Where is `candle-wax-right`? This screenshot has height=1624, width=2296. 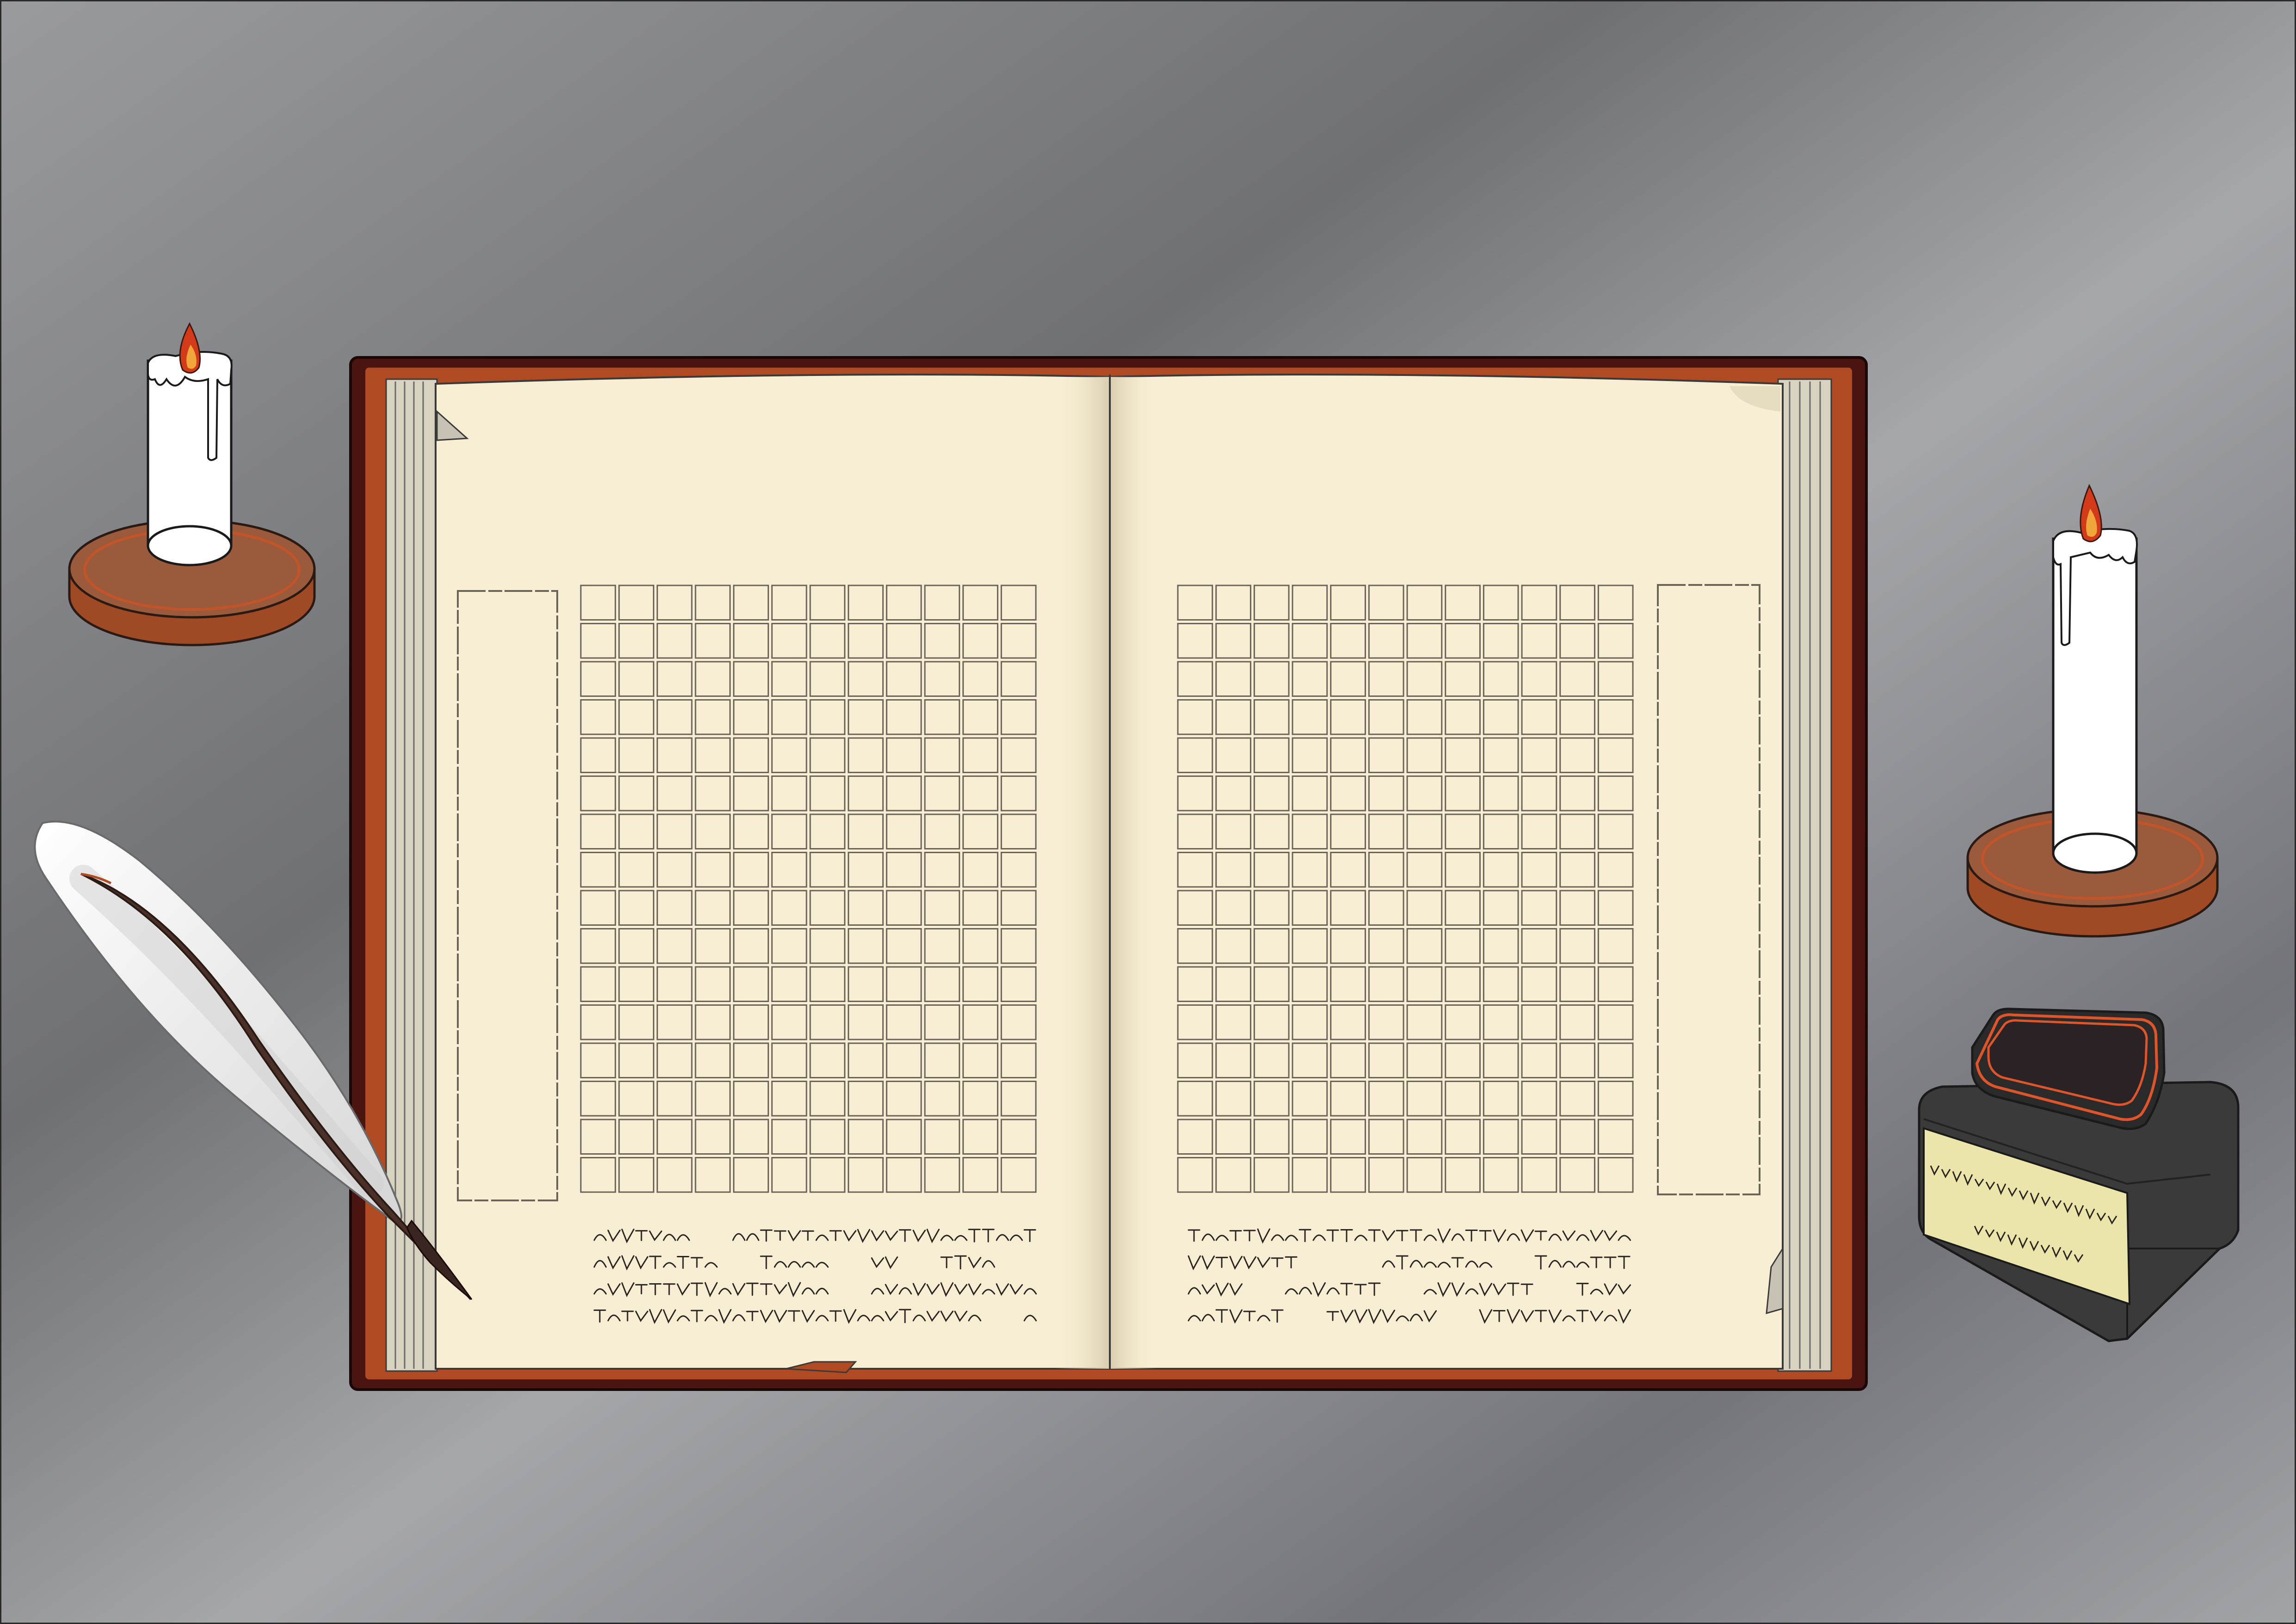
candle-wax-right is located at coordinates (2095, 701).